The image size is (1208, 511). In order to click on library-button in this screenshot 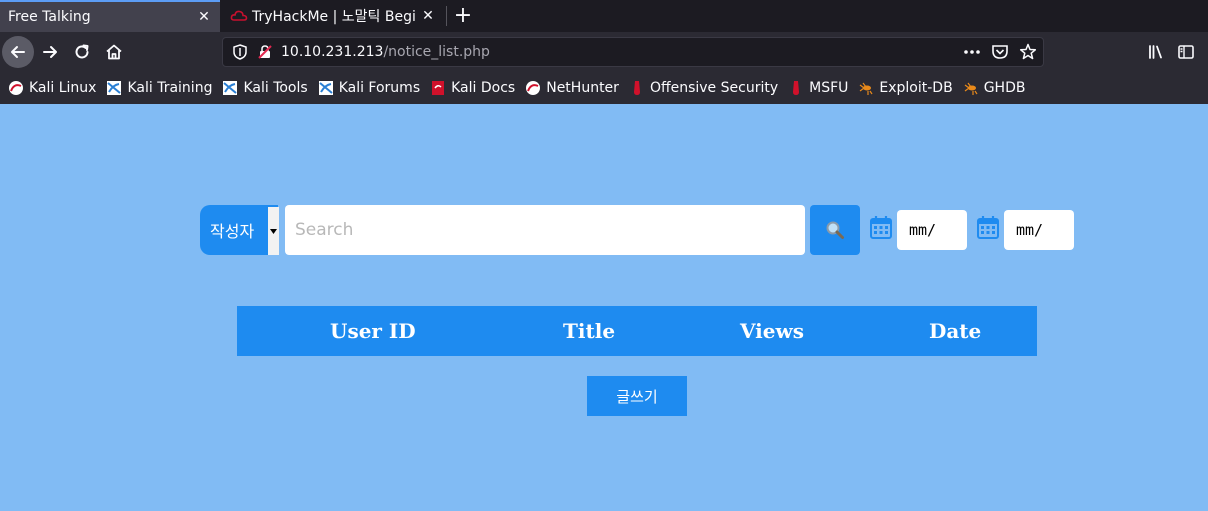, I will do `click(1156, 52)`.